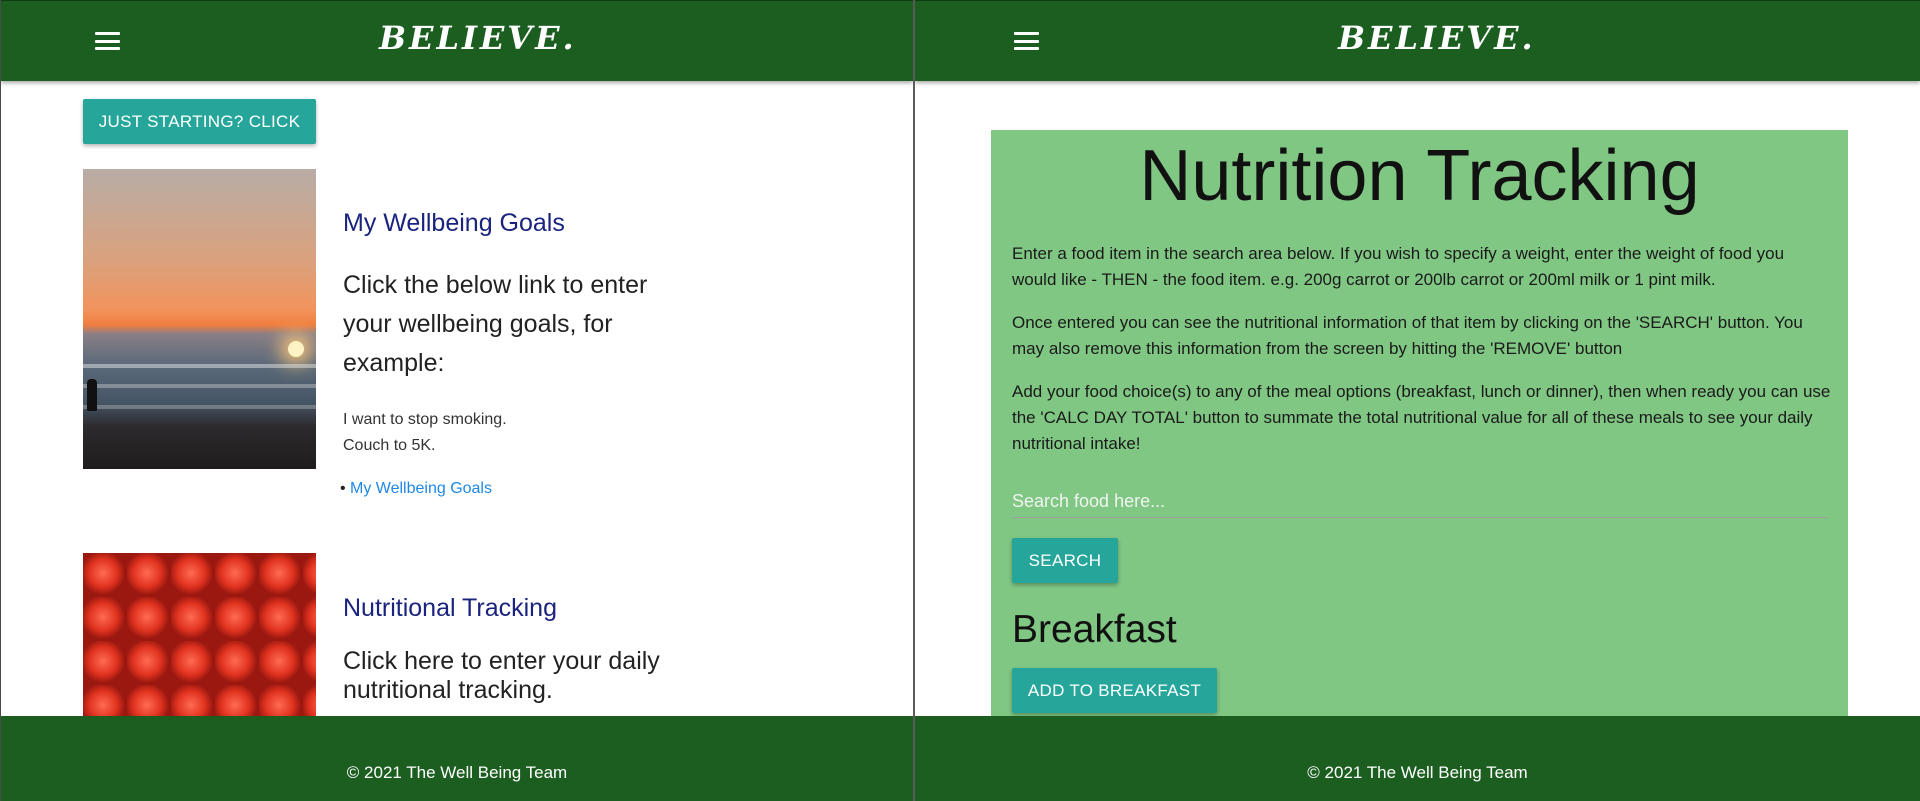  I want to click on card-title-nutritional-tracking: Nutritional Tracking, so click(450, 608).